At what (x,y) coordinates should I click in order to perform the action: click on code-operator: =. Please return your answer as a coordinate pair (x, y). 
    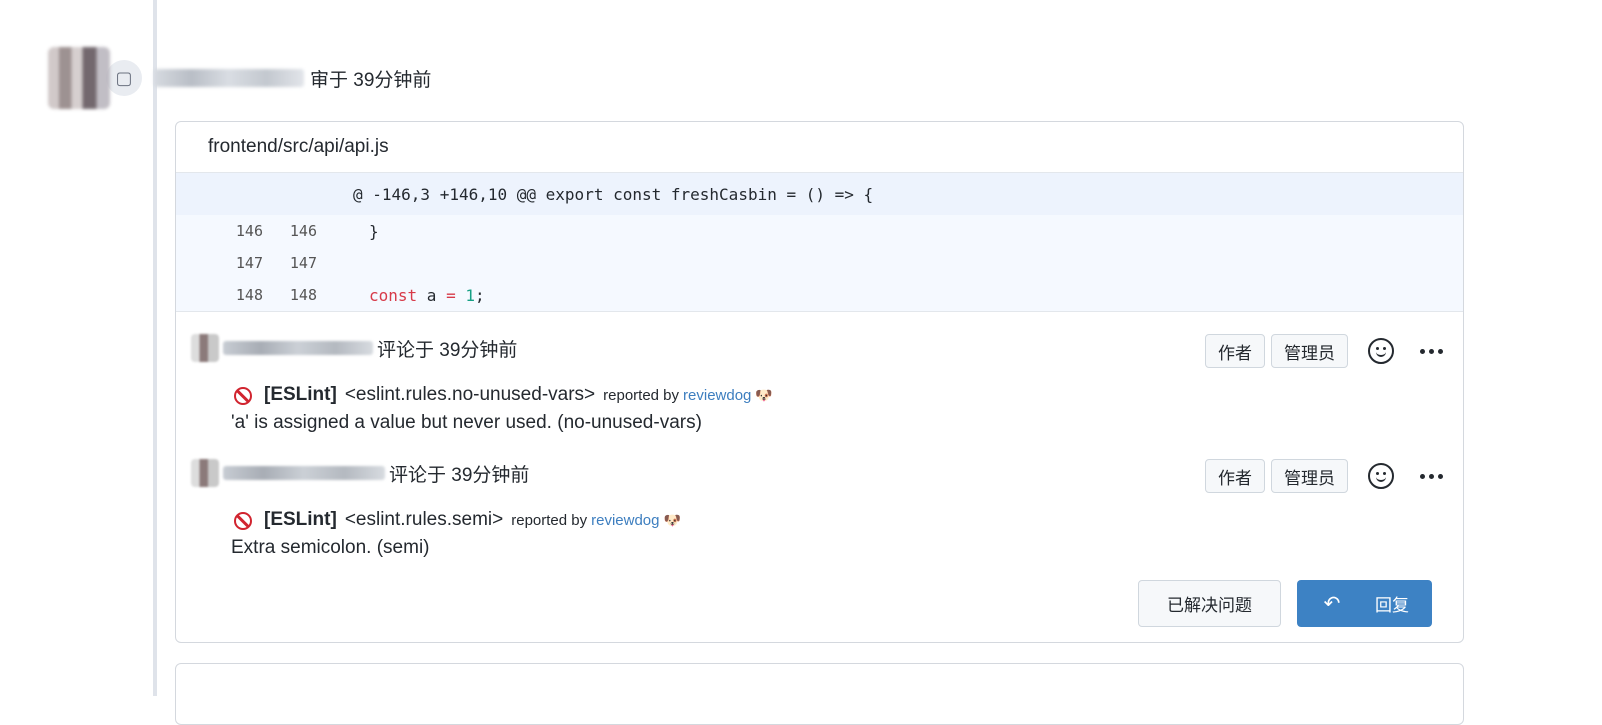
    Looking at the image, I should click on (451, 295).